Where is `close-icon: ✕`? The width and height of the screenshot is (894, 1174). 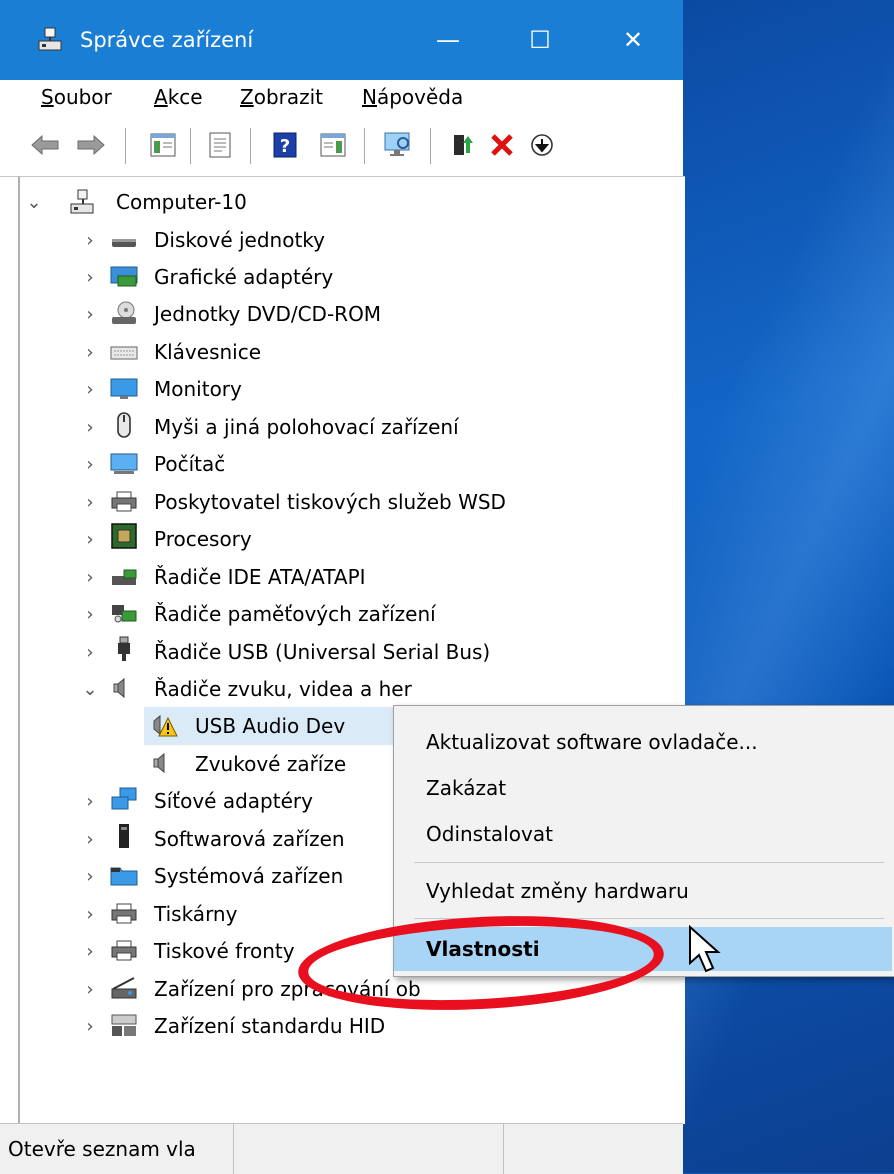
close-icon: ✕ is located at coordinates (633, 40).